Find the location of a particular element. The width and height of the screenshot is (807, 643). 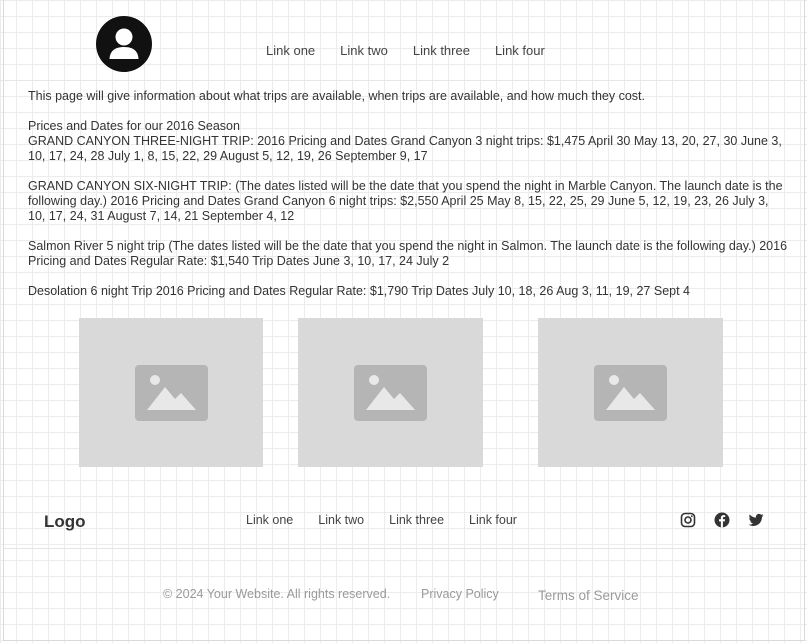

terms-of-service-link: Terms of Service is located at coordinates (588, 595).